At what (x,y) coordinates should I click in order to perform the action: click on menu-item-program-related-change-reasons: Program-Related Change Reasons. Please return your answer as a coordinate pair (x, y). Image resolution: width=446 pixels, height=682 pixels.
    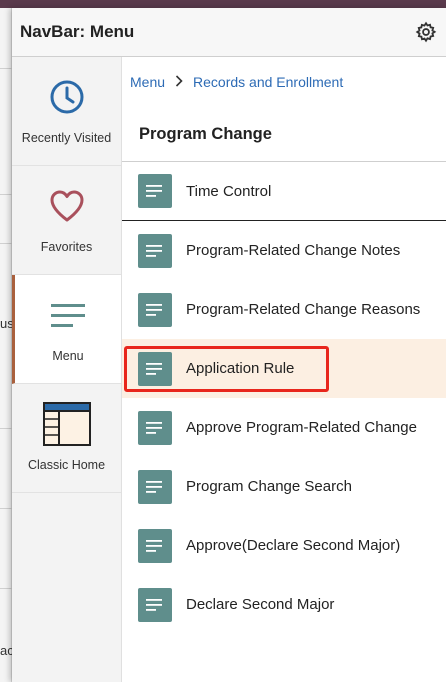
    Looking at the image, I should click on (284, 309).